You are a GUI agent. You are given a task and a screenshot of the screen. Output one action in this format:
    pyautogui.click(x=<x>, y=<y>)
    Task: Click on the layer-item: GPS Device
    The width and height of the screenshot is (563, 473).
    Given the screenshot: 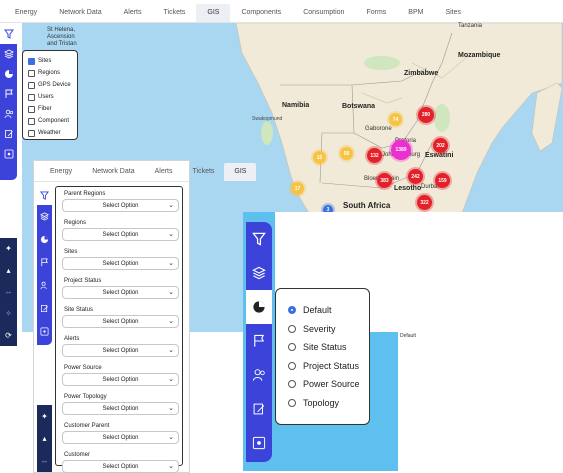 What is the action you would take?
    pyautogui.click(x=52, y=85)
    